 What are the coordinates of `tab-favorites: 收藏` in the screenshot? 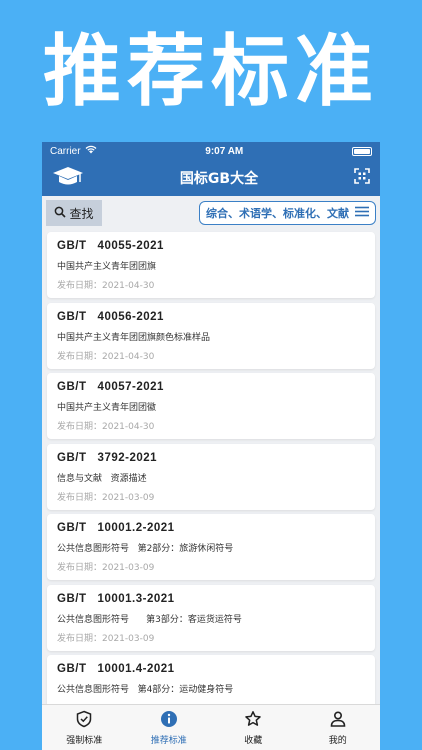 It's located at (253, 727).